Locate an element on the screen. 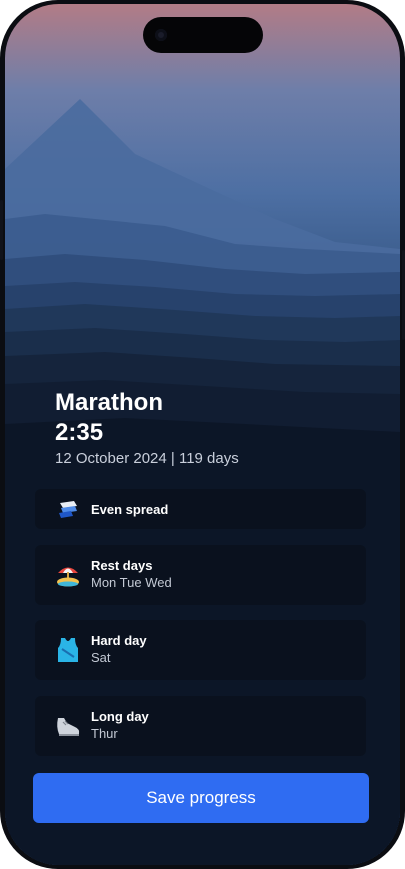  option-label: Hard day is located at coordinates (119, 640).